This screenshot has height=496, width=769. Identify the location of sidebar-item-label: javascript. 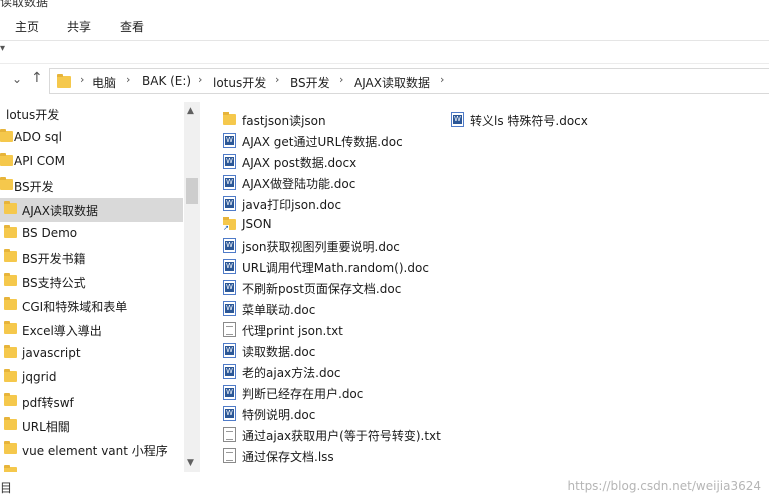
(51, 353).